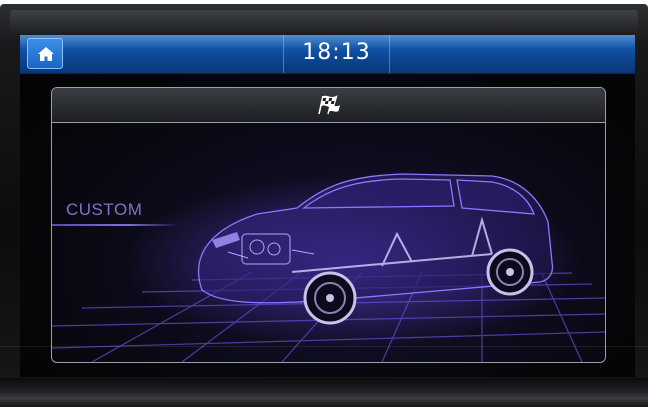  I want to click on clock-box: 18:13, so click(336, 54).